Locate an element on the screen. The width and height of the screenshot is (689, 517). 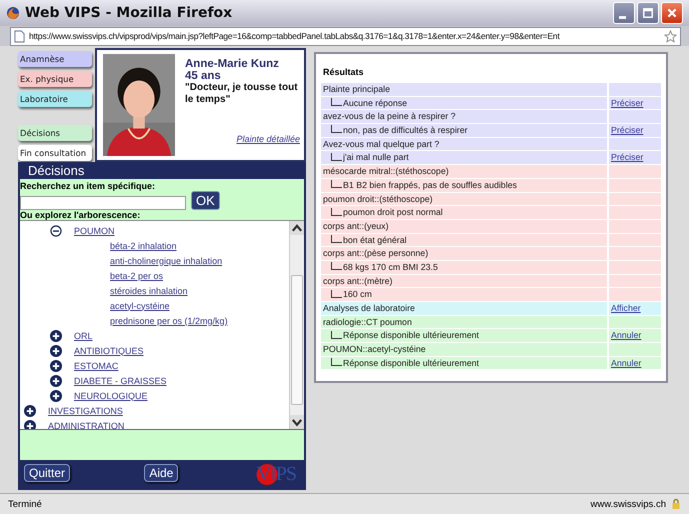
lock-icon is located at coordinates (676, 504).